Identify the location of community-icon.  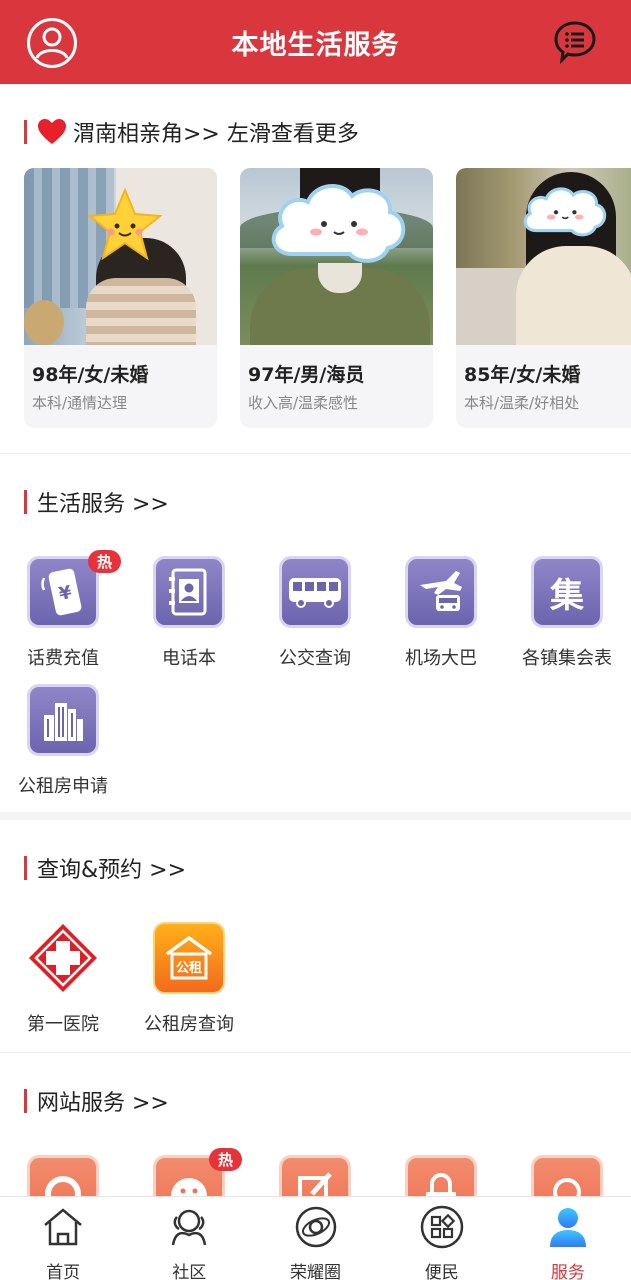
(189, 1227).